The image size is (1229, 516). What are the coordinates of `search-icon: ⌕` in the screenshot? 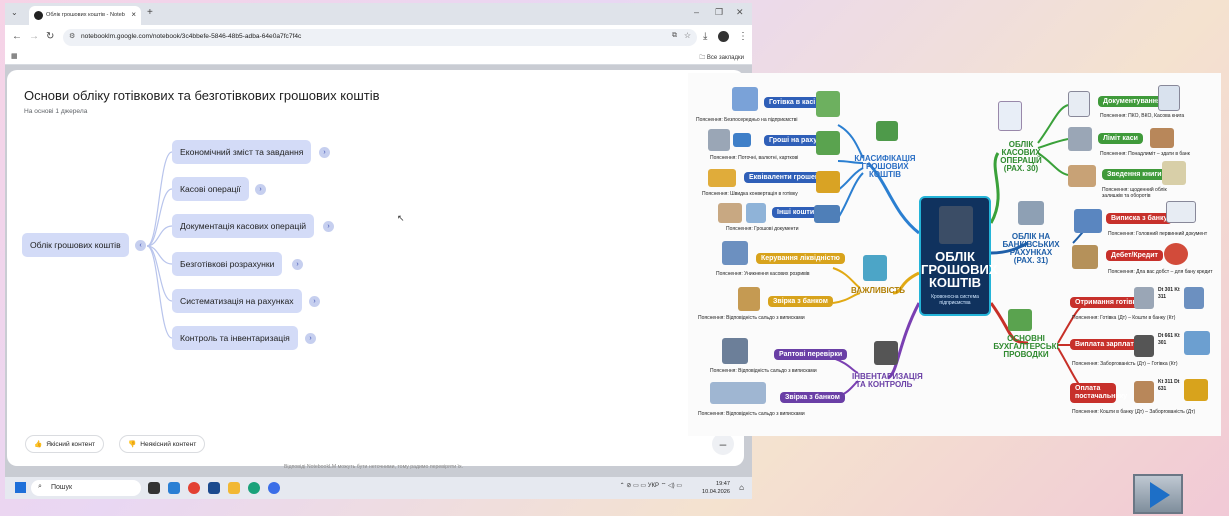 It's located at (40, 486).